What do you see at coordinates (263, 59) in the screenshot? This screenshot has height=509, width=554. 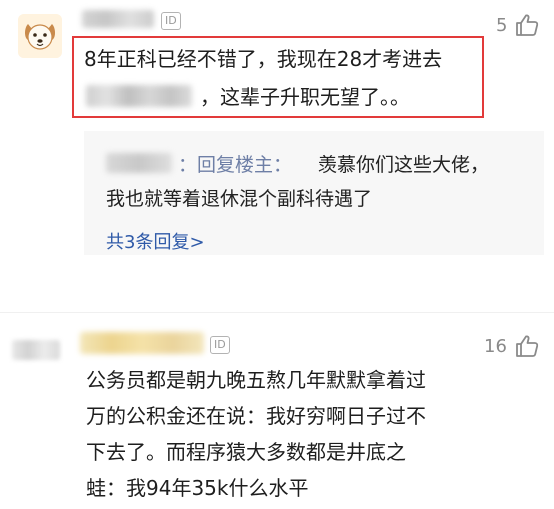 I see `comment-text-line: 8年正科已经不错了，我现在28才考进去` at bounding box center [263, 59].